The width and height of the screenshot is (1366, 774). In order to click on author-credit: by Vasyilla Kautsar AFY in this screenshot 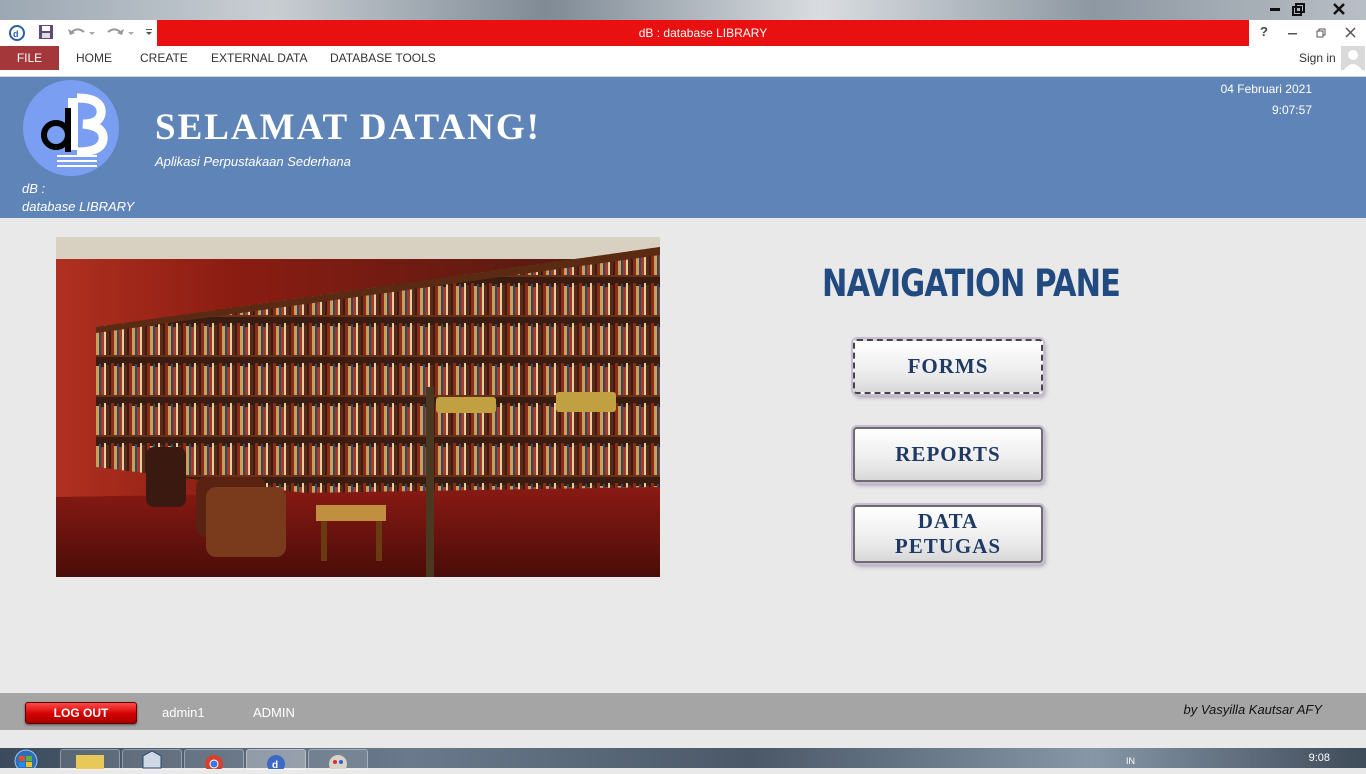, I will do `click(1252, 709)`.